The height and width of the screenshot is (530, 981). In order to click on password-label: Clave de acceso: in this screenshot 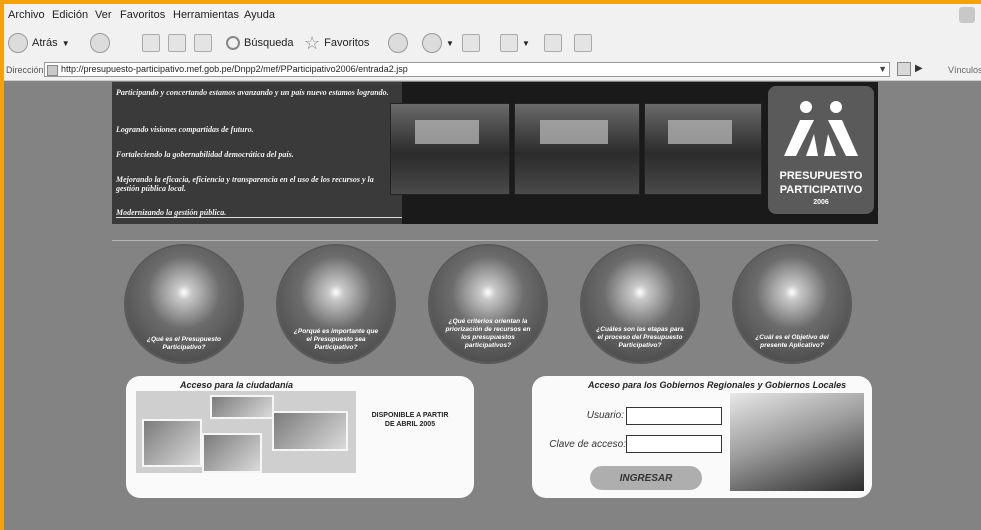, I will do `click(587, 444)`.